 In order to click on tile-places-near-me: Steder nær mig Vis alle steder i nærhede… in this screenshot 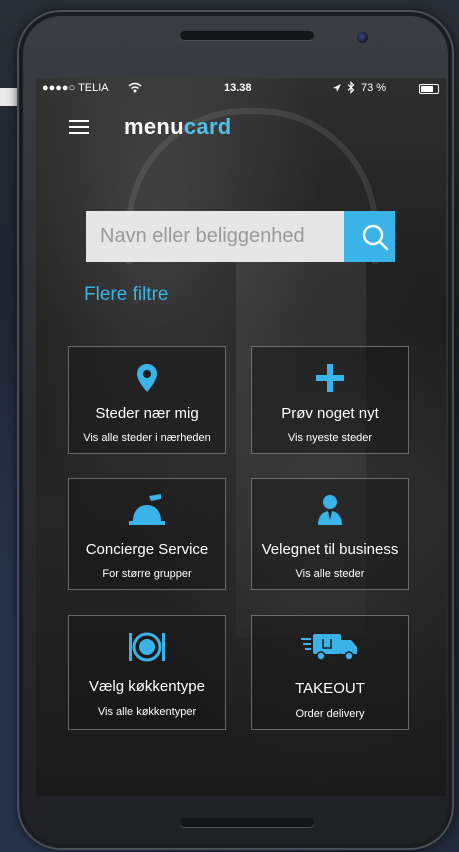, I will do `click(147, 400)`.